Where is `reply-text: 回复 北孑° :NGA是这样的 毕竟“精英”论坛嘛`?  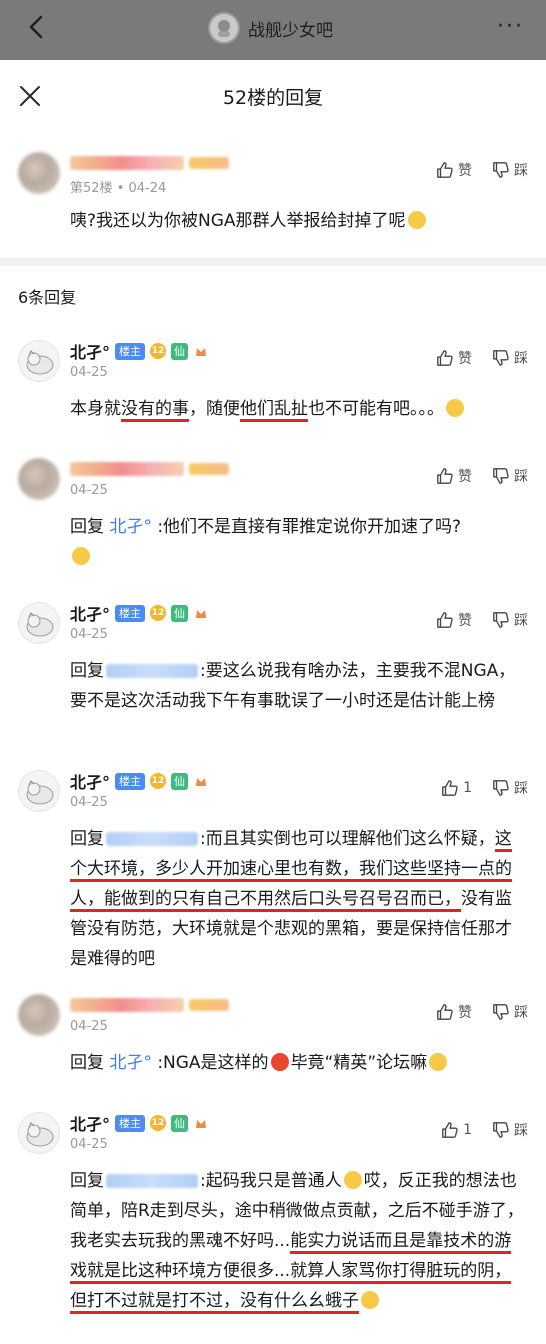 reply-text: 回复 北孑° :NGA是这样的 毕竟“精英”论坛嘛 is located at coordinates (299, 1063).